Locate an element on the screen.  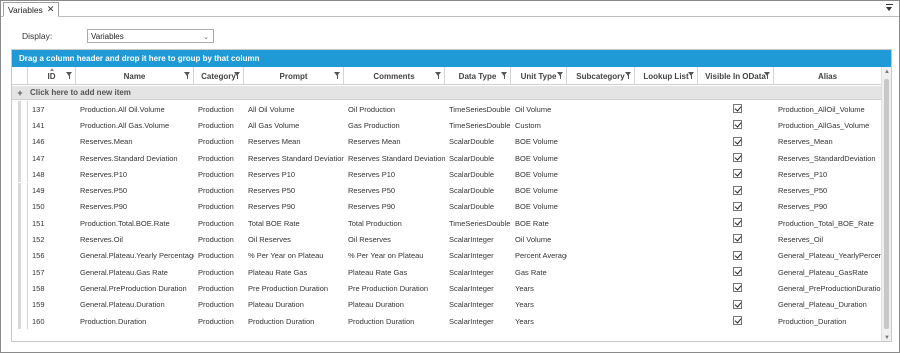
add-new-item-row: + Click here to add new item is located at coordinates (447, 93).